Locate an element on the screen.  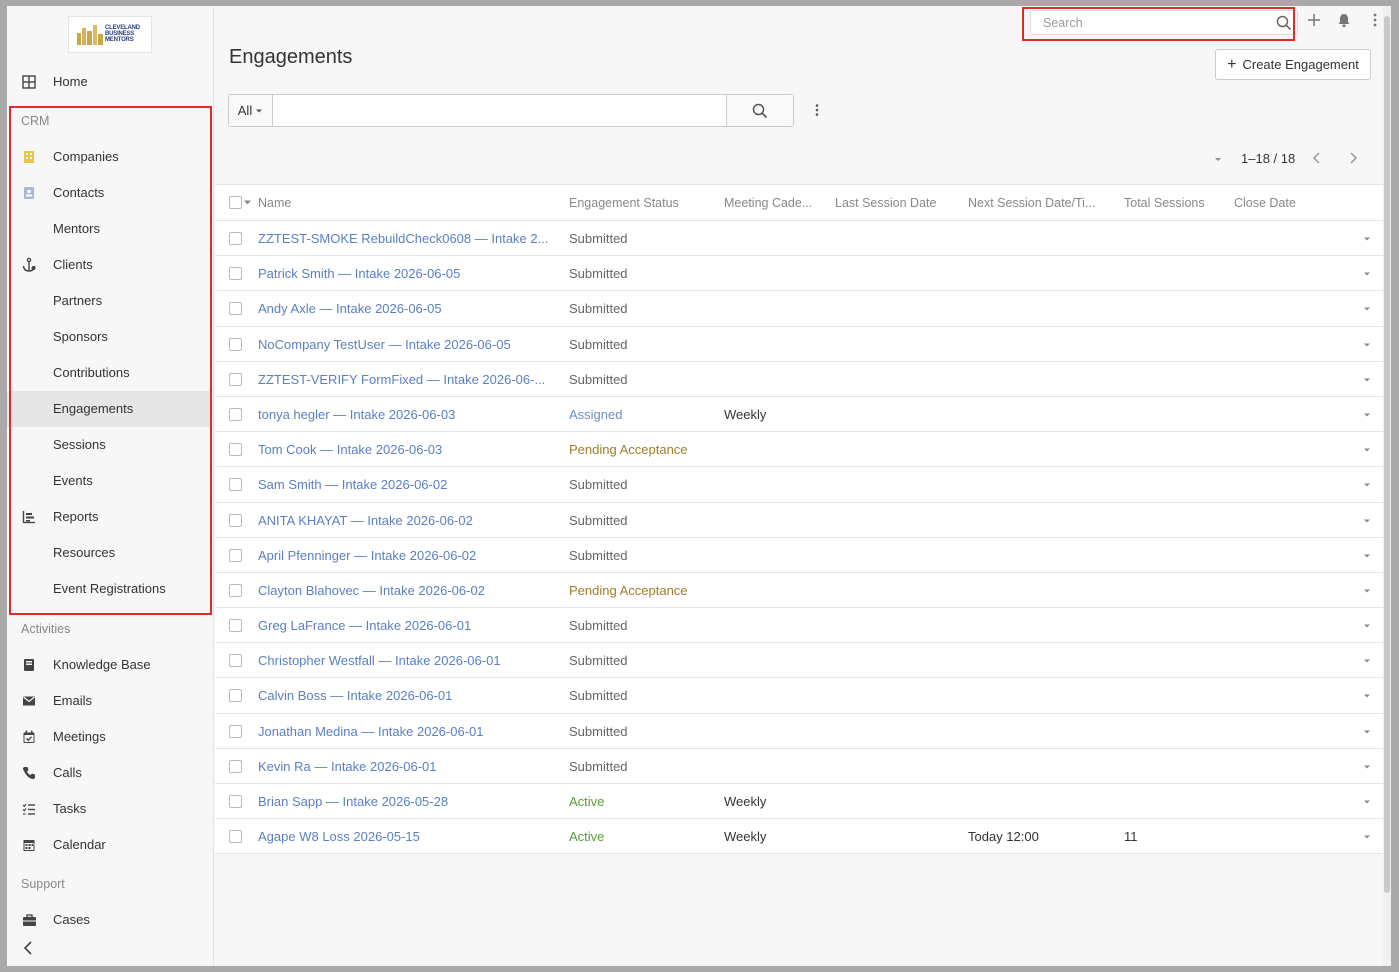
engagement-name-link: Clayton Blahovec — Intake 2026-06-02 is located at coordinates (407, 591).